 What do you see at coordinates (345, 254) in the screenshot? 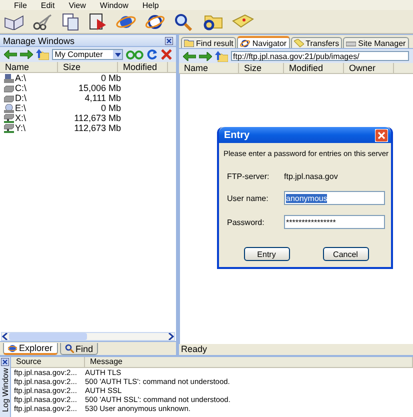
I see `cancel-button: Cancel` at bounding box center [345, 254].